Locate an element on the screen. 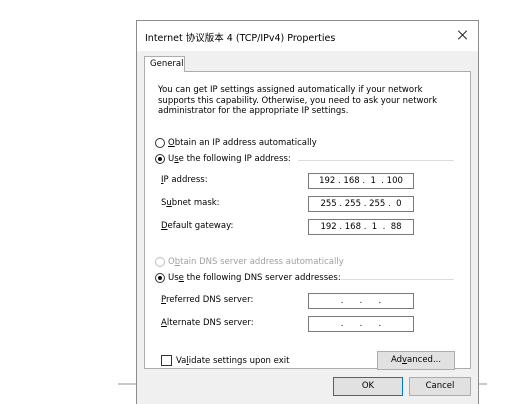  default-gateway-label: Default gateway: is located at coordinates (197, 226).